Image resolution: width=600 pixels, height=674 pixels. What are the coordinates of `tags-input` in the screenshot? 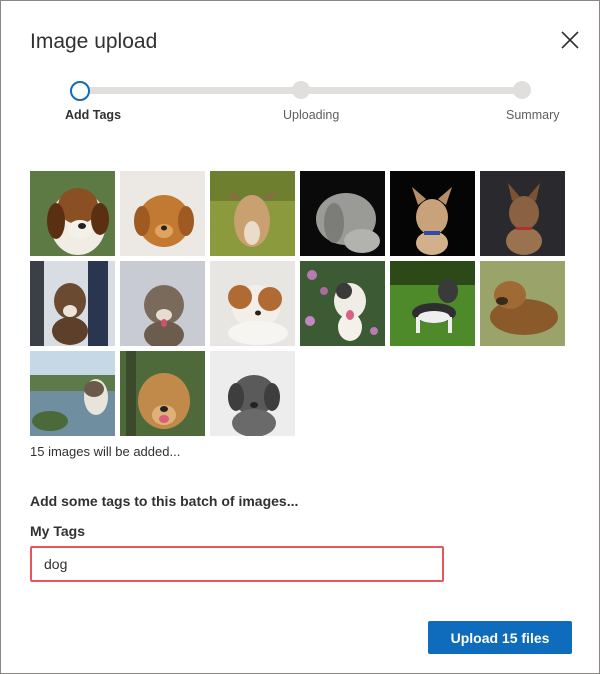 It's located at (237, 564).